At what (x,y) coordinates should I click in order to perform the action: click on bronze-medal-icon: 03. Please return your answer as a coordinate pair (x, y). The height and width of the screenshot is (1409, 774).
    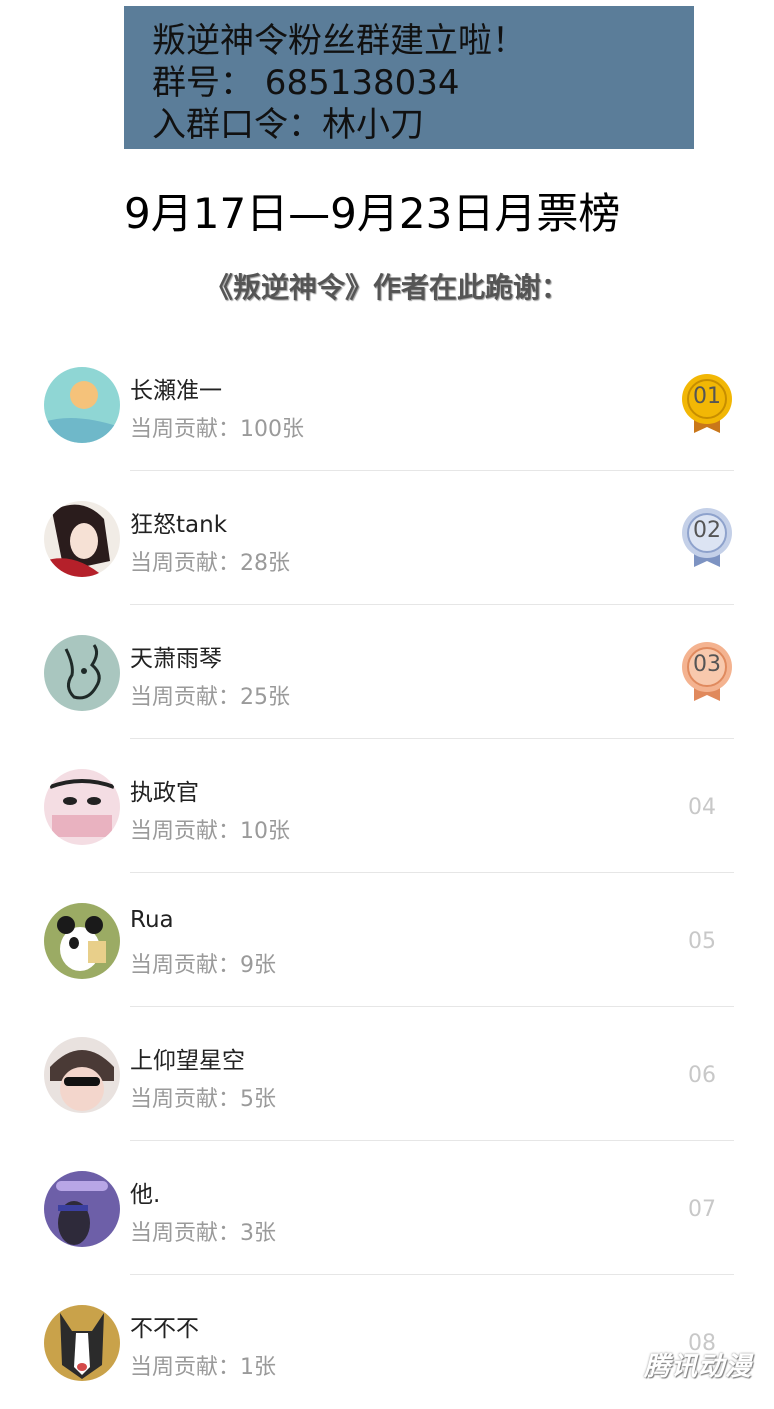
    Looking at the image, I should click on (707, 672).